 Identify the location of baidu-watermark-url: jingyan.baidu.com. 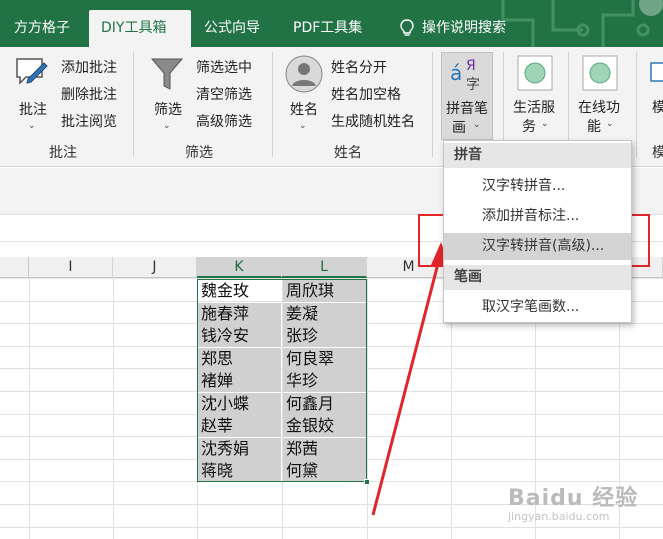
(559, 516).